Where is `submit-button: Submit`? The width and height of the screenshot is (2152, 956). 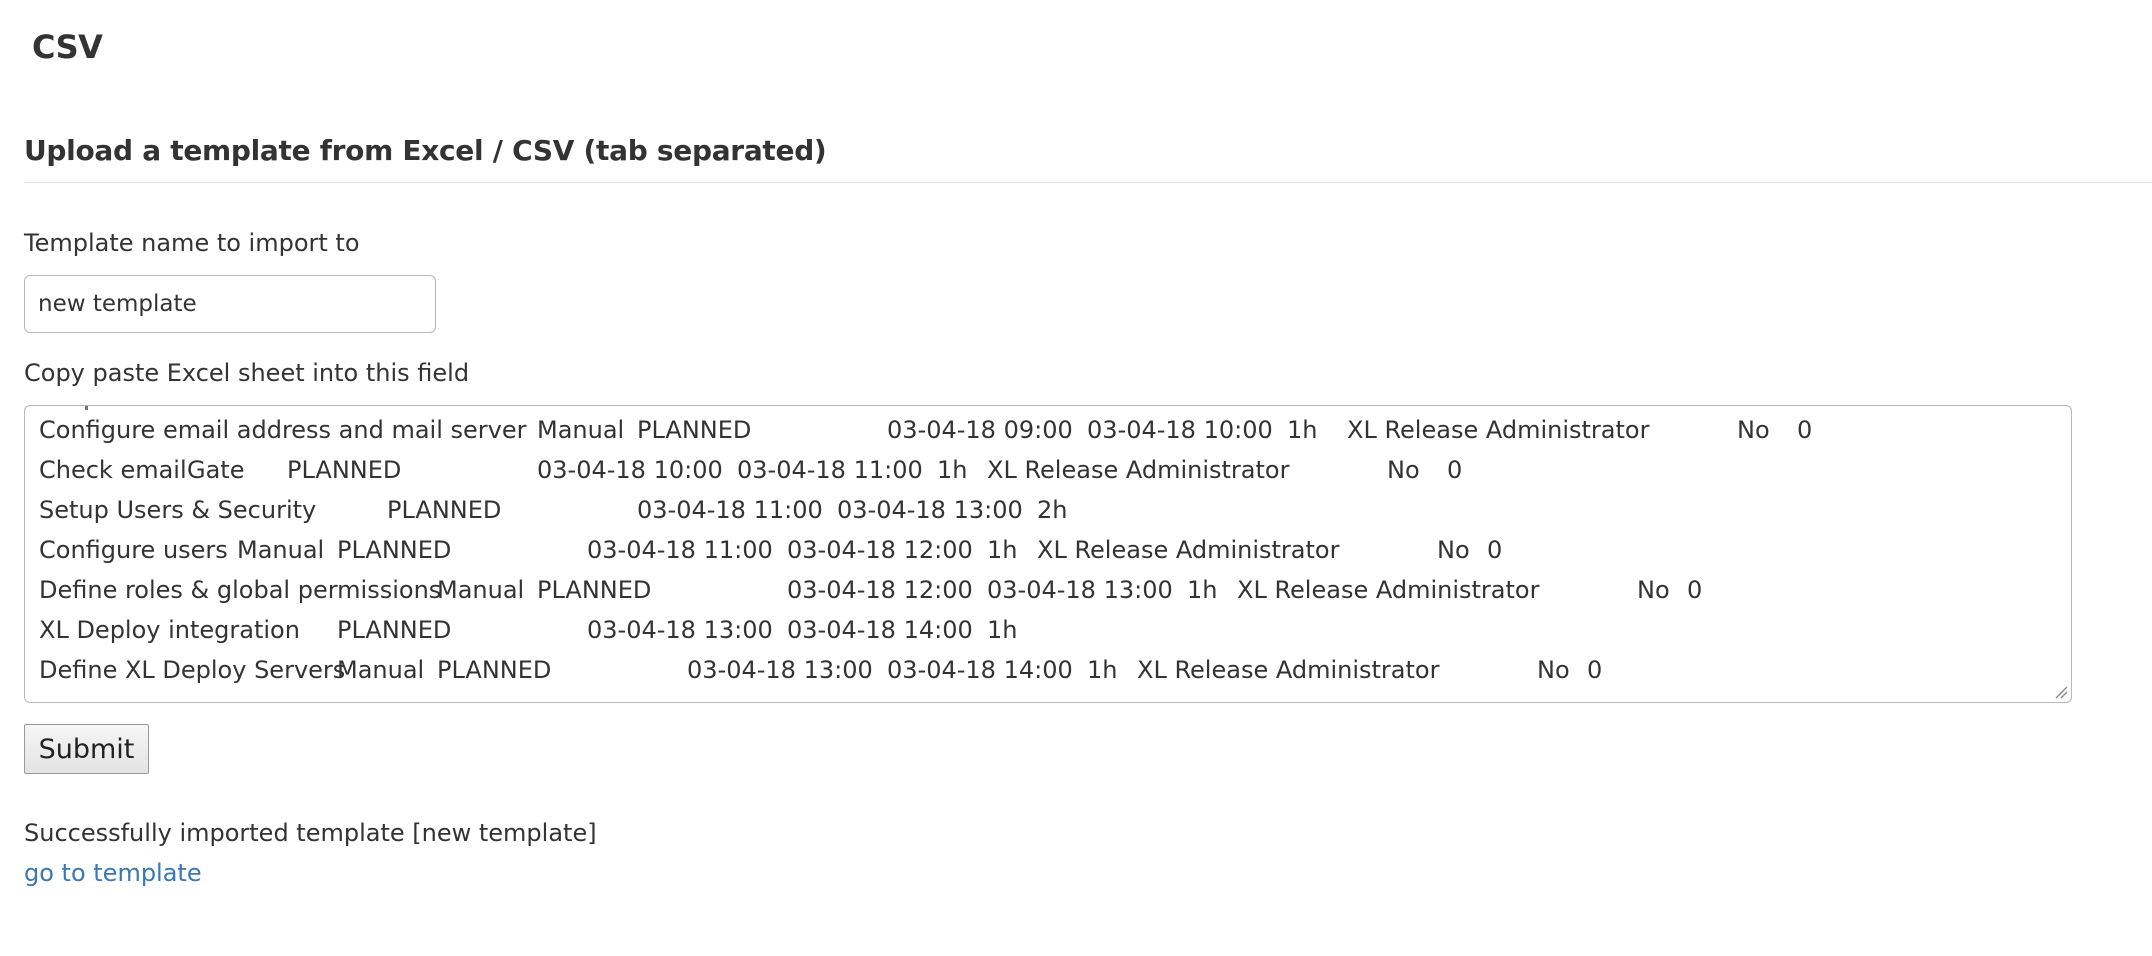 submit-button: Submit is located at coordinates (86, 749).